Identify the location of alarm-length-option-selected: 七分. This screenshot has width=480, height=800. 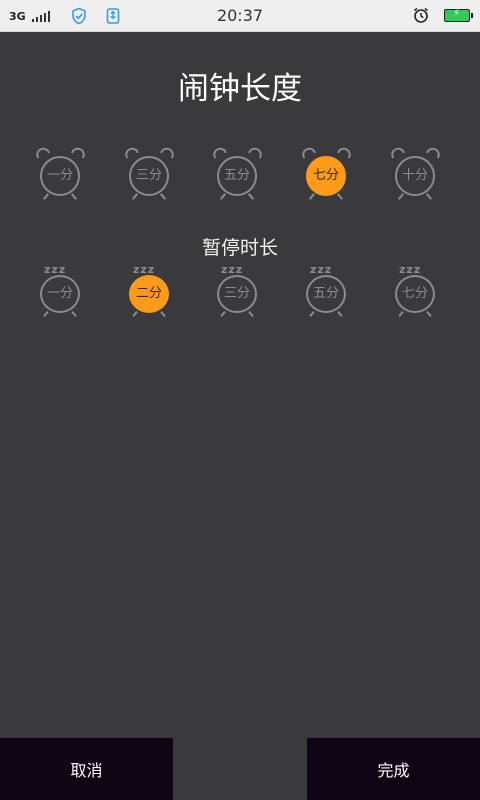
(327, 174).